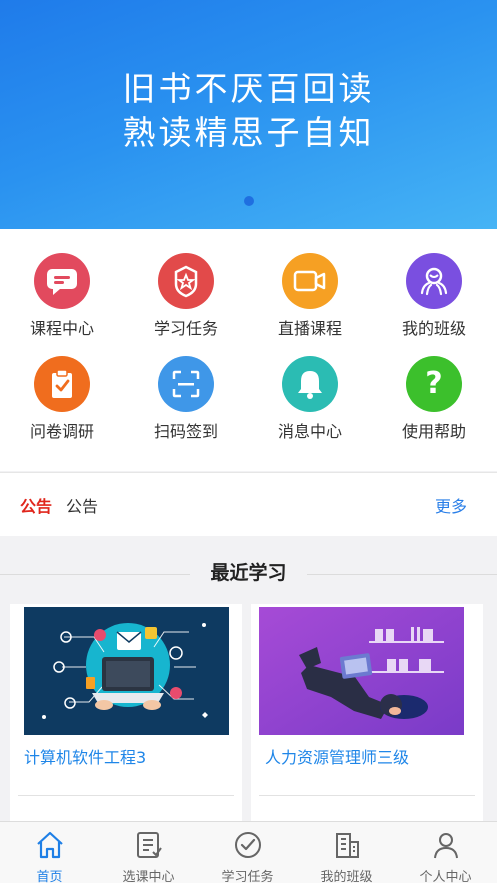 This screenshot has height=883, width=497. Describe the element at coordinates (434, 384) in the screenshot. I see `question-icon: ?` at that location.